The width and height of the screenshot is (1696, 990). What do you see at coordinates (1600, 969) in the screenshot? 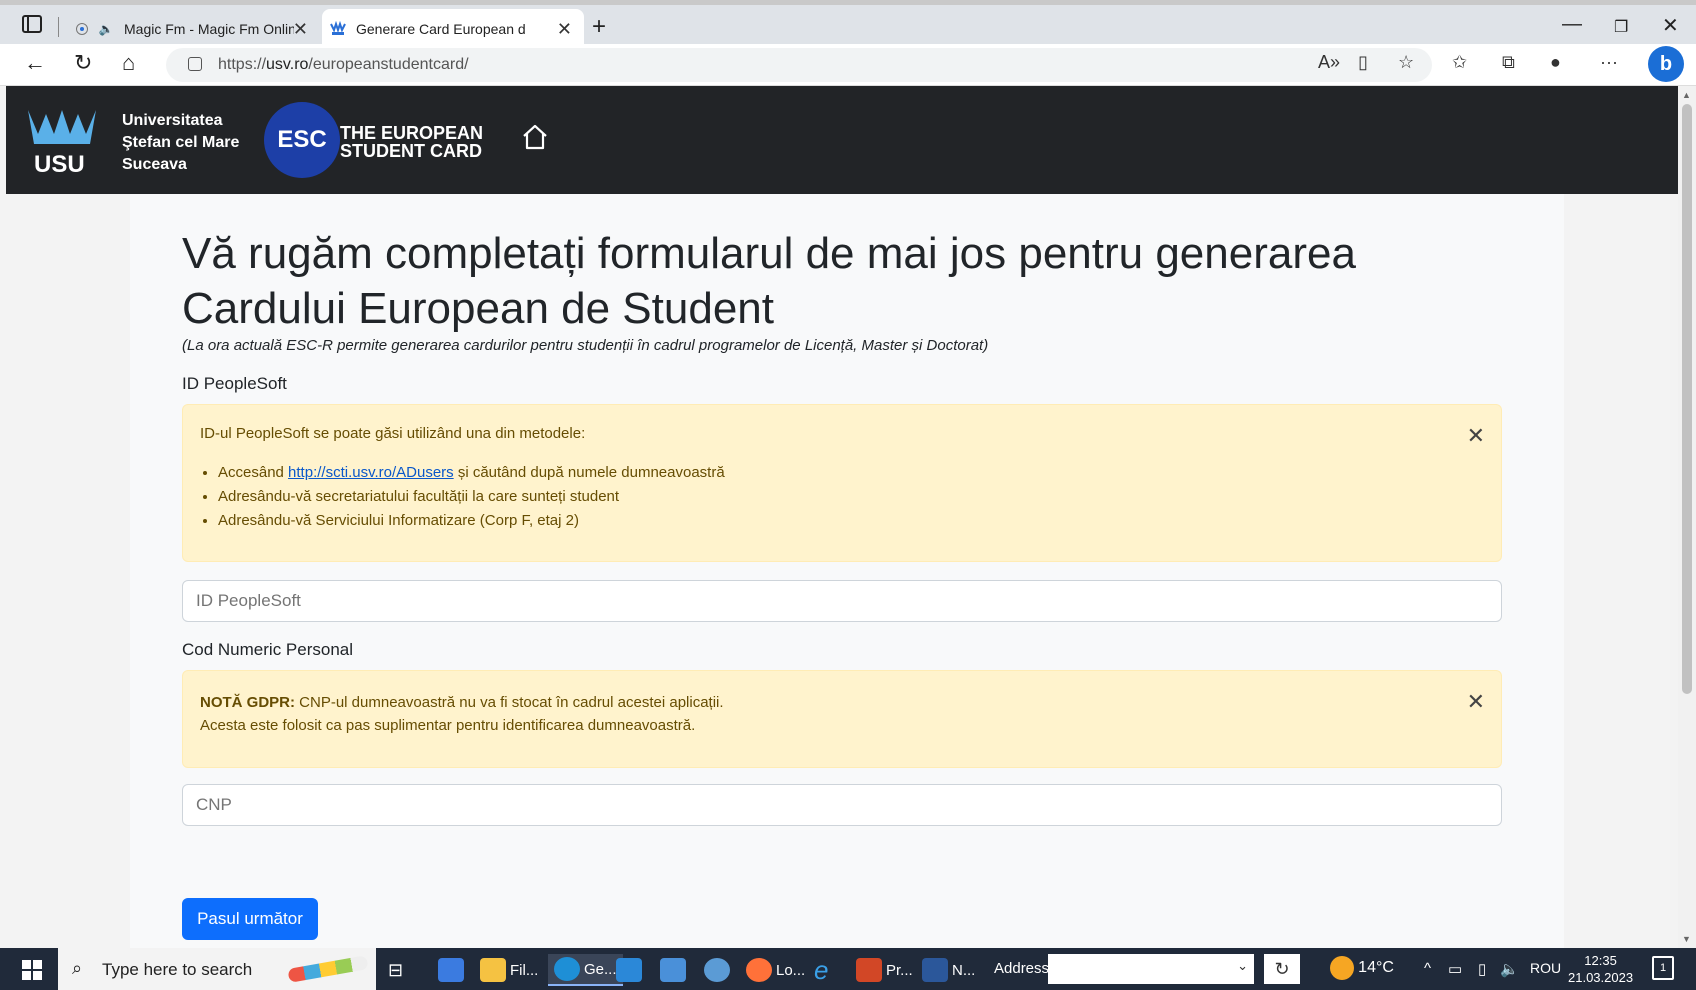
I see `taskbar-clock: 12:35 21.03.2023` at bounding box center [1600, 969].